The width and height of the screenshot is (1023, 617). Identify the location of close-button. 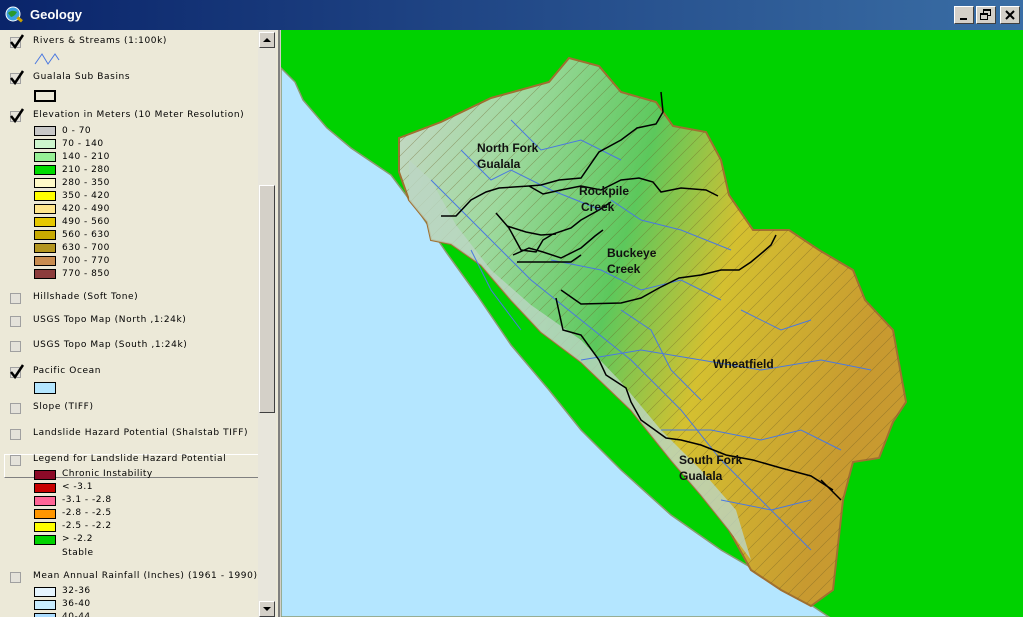
(1010, 15).